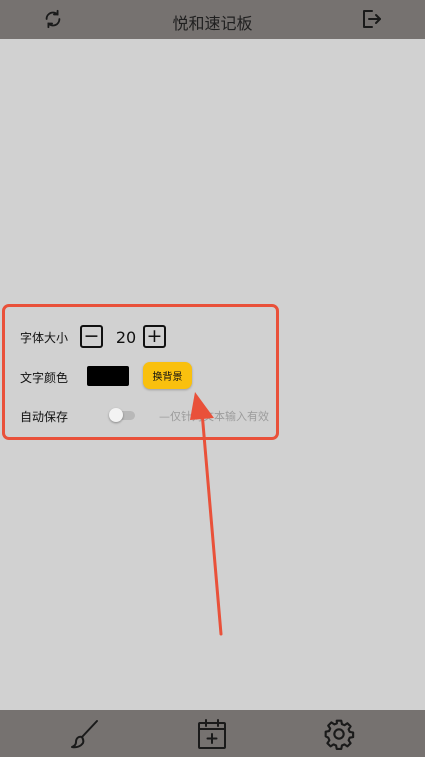 The image size is (425, 757). I want to click on logout-icon, so click(371, 19).